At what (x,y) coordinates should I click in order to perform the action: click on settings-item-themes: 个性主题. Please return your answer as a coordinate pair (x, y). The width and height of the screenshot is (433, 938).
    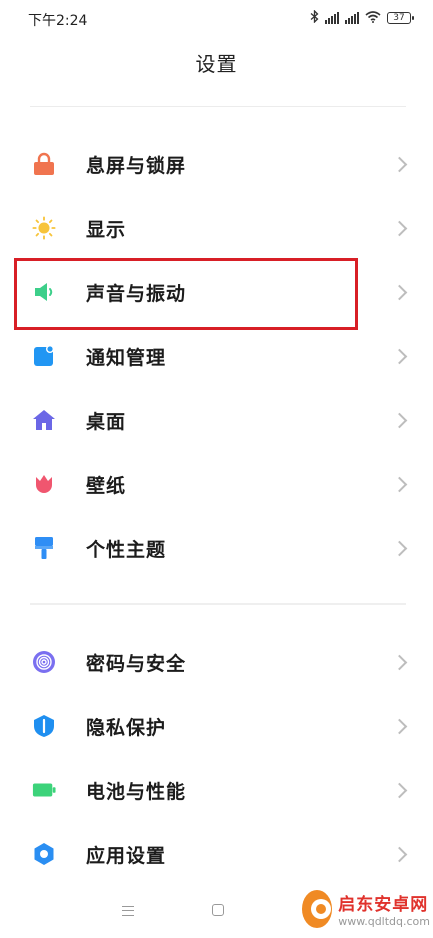
    Looking at the image, I should click on (216, 548).